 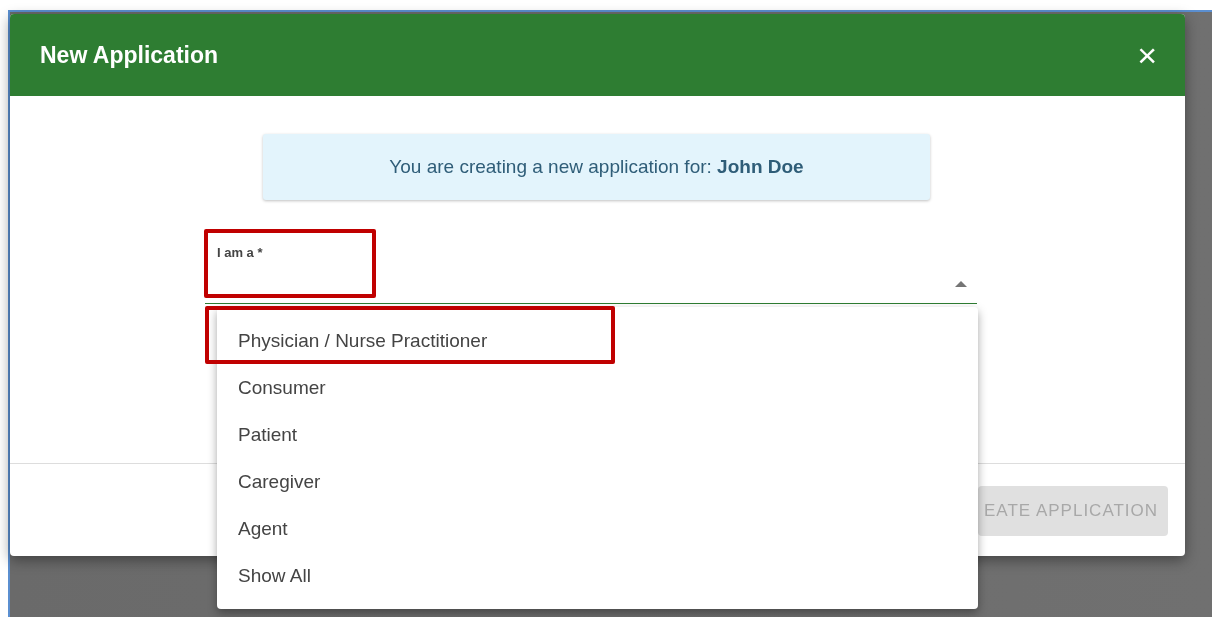 What do you see at coordinates (597, 340) in the screenshot?
I see `menu-option: Physician / Nurse Practitioner` at bounding box center [597, 340].